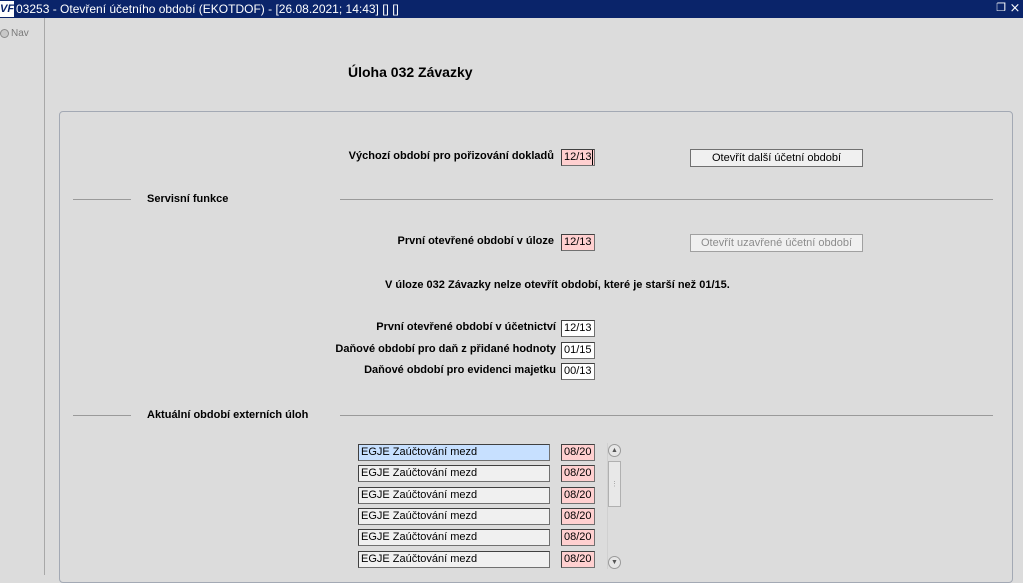 This screenshot has height=583, width=1023. I want to click on text-caret, so click(592, 157).